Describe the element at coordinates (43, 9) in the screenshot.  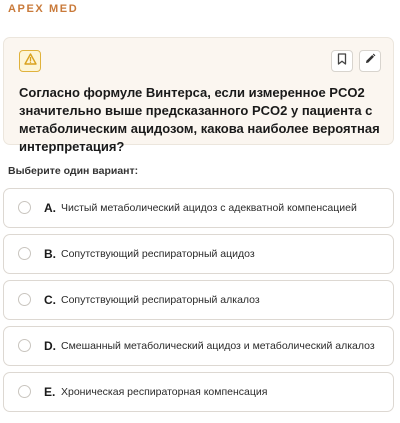
I see `brand-logo-text: APEX MED` at that location.